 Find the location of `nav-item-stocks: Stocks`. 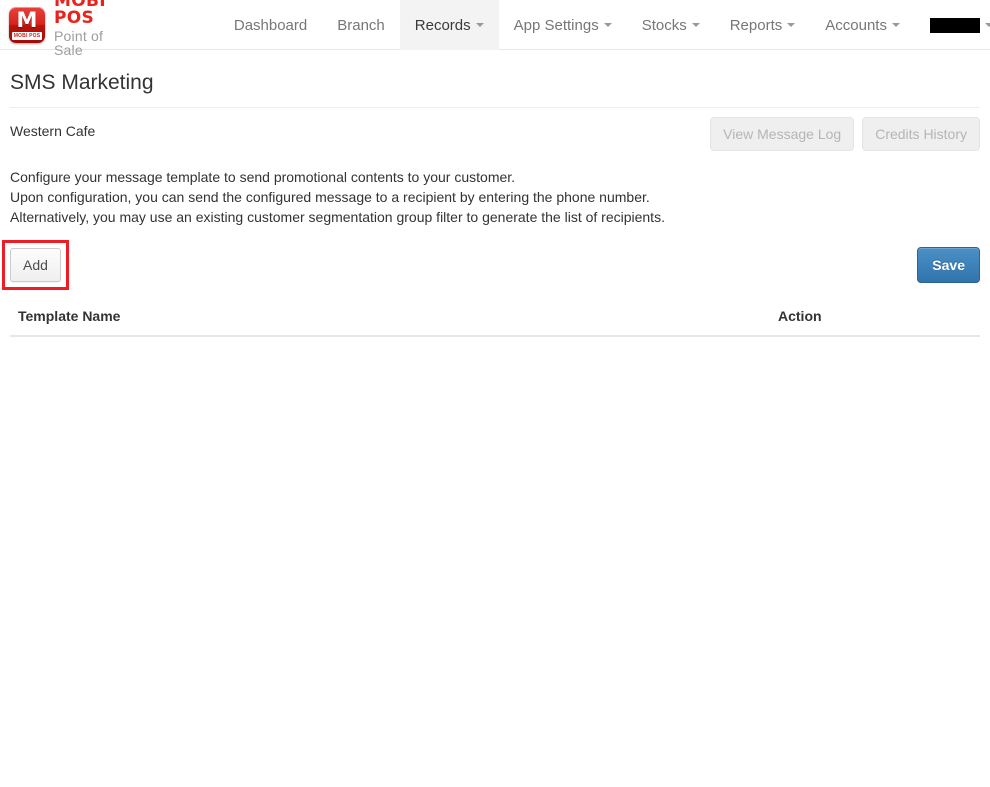

nav-item-stocks: Stocks is located at coordinates (671, 25).